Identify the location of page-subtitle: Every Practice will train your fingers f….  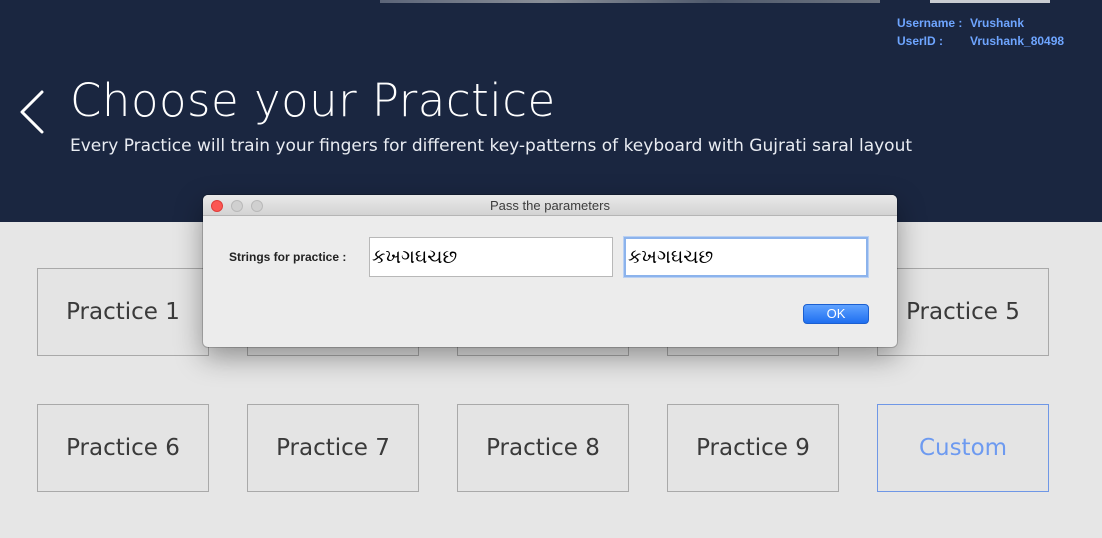
(491, 146).